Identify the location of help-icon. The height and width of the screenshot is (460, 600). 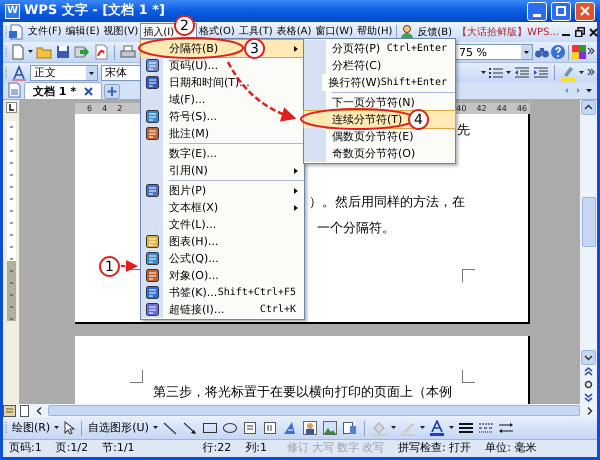
(558, 52).